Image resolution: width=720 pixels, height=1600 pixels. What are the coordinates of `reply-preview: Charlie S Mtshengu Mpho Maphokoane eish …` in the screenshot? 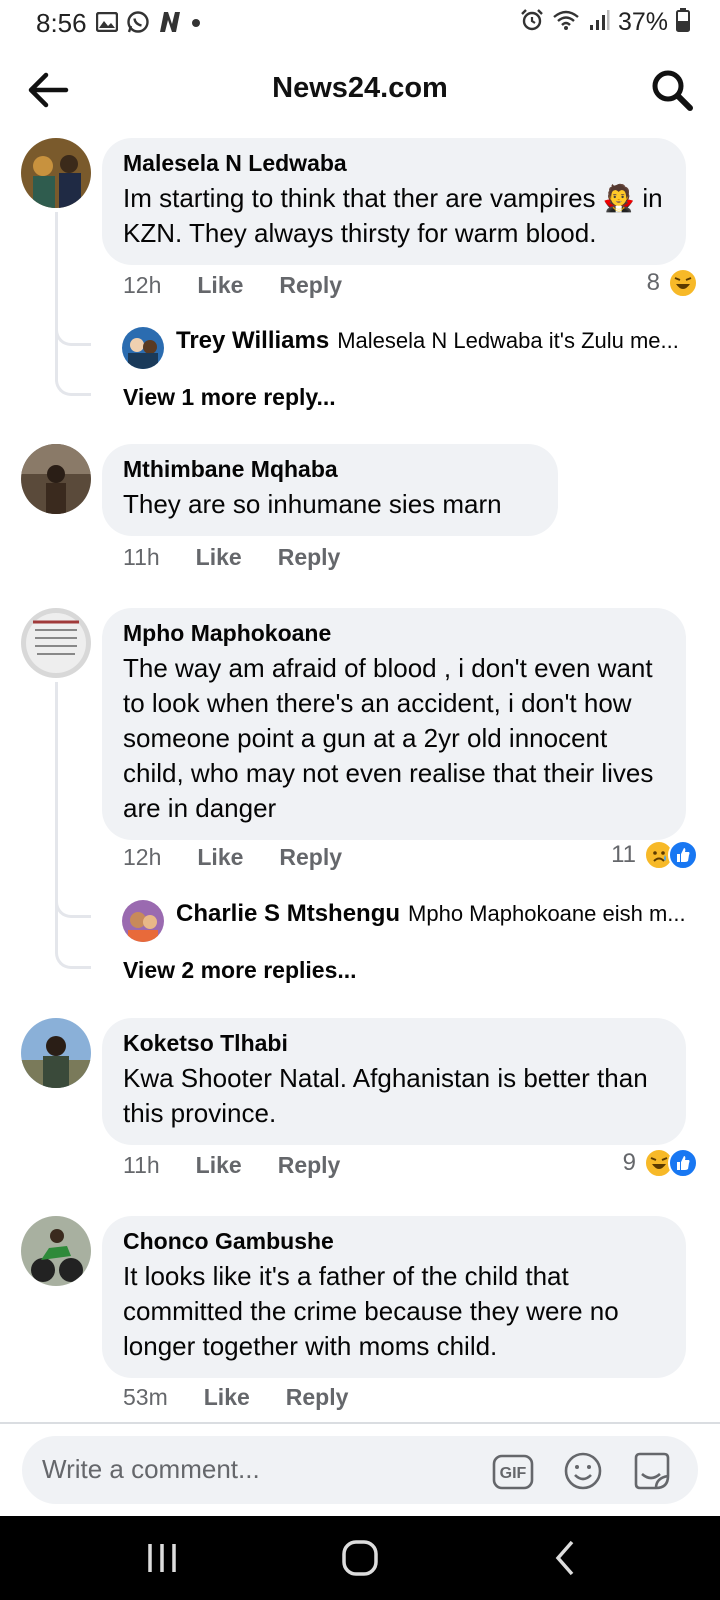 It's located at (404, 921).